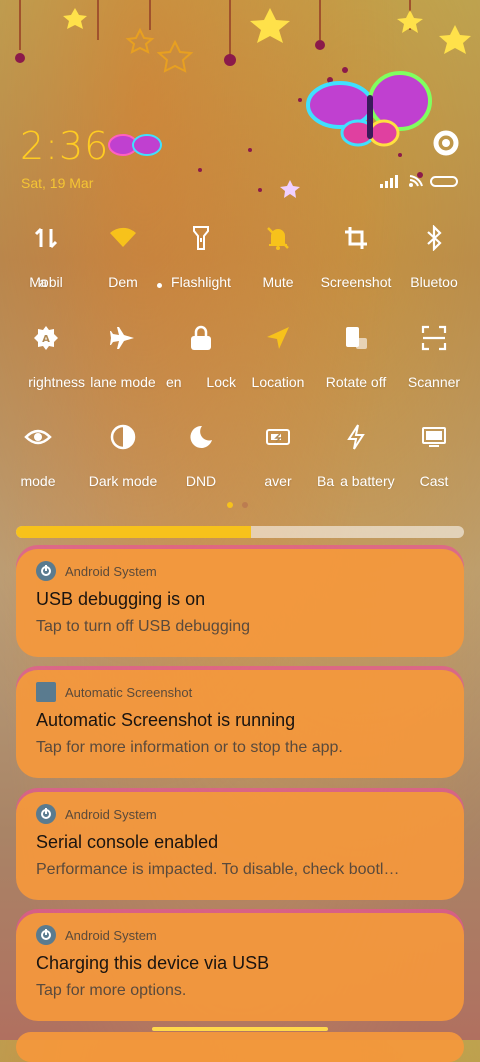 The image size is (480, 1062). What do you see at coordinates (444, 181) in the screenshot?
I see `battery-icon` at bounding box center [444, 181].